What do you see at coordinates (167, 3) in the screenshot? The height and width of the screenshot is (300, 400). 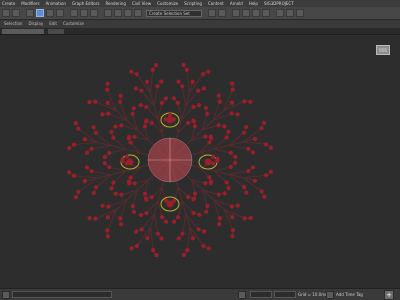 I see `menu-item-customize: Customize` at bounding box center [167, 3].